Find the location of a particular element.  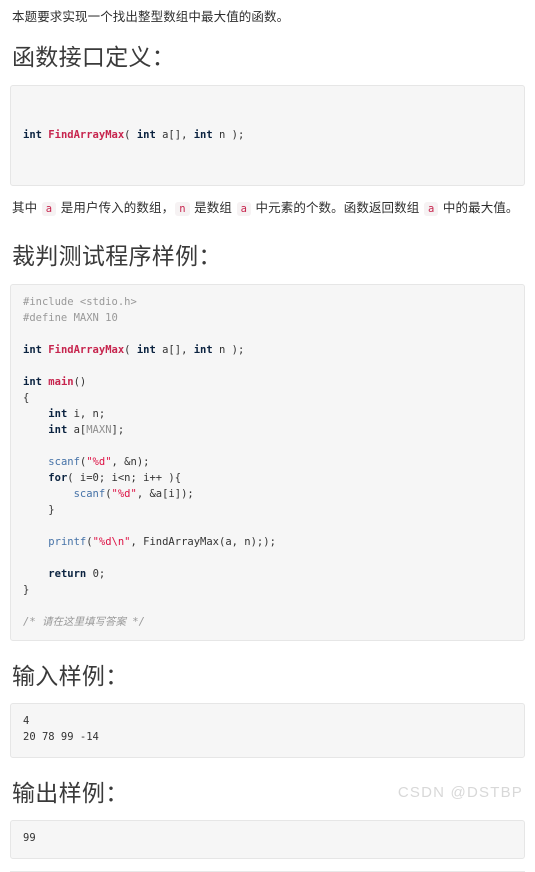

code-line: int i, n; is located at coordinates (267, 414).